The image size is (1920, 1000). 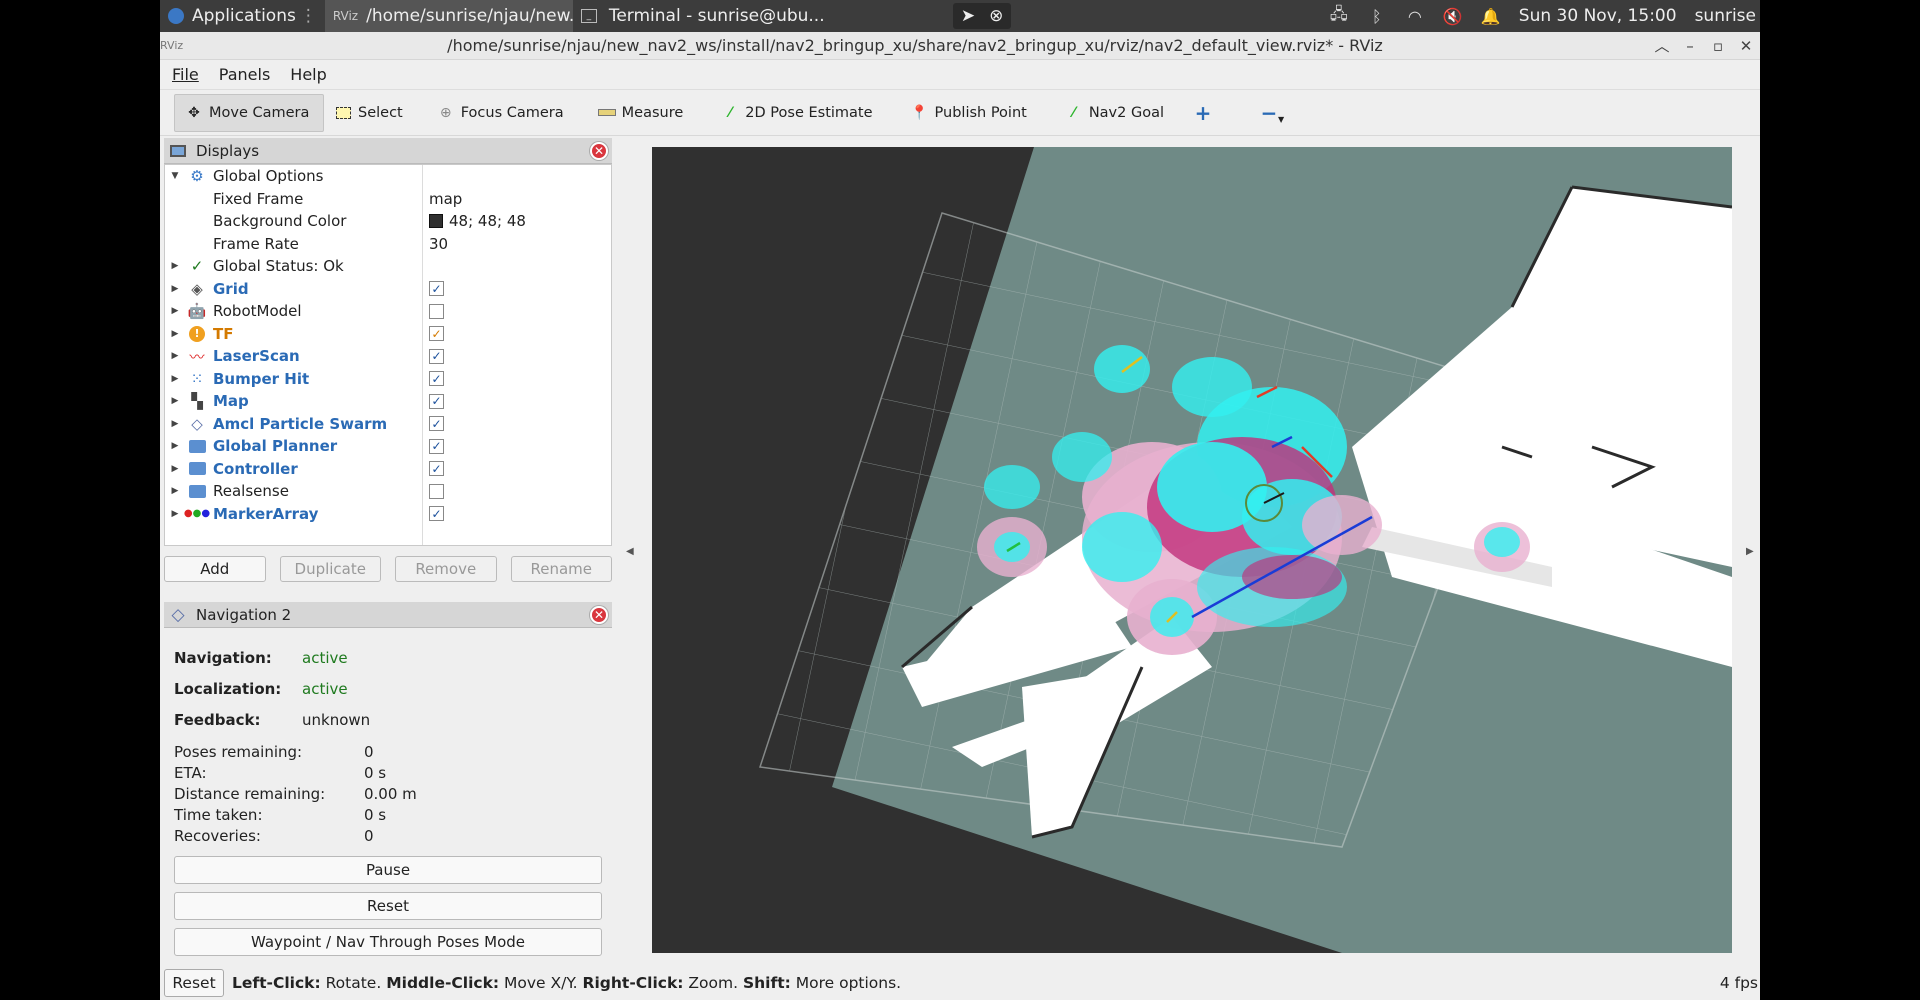 What do you see at coordinates (228, 688) in the screenshot?
I see `localization-label: Localization:` at bounding box center [228, 688].